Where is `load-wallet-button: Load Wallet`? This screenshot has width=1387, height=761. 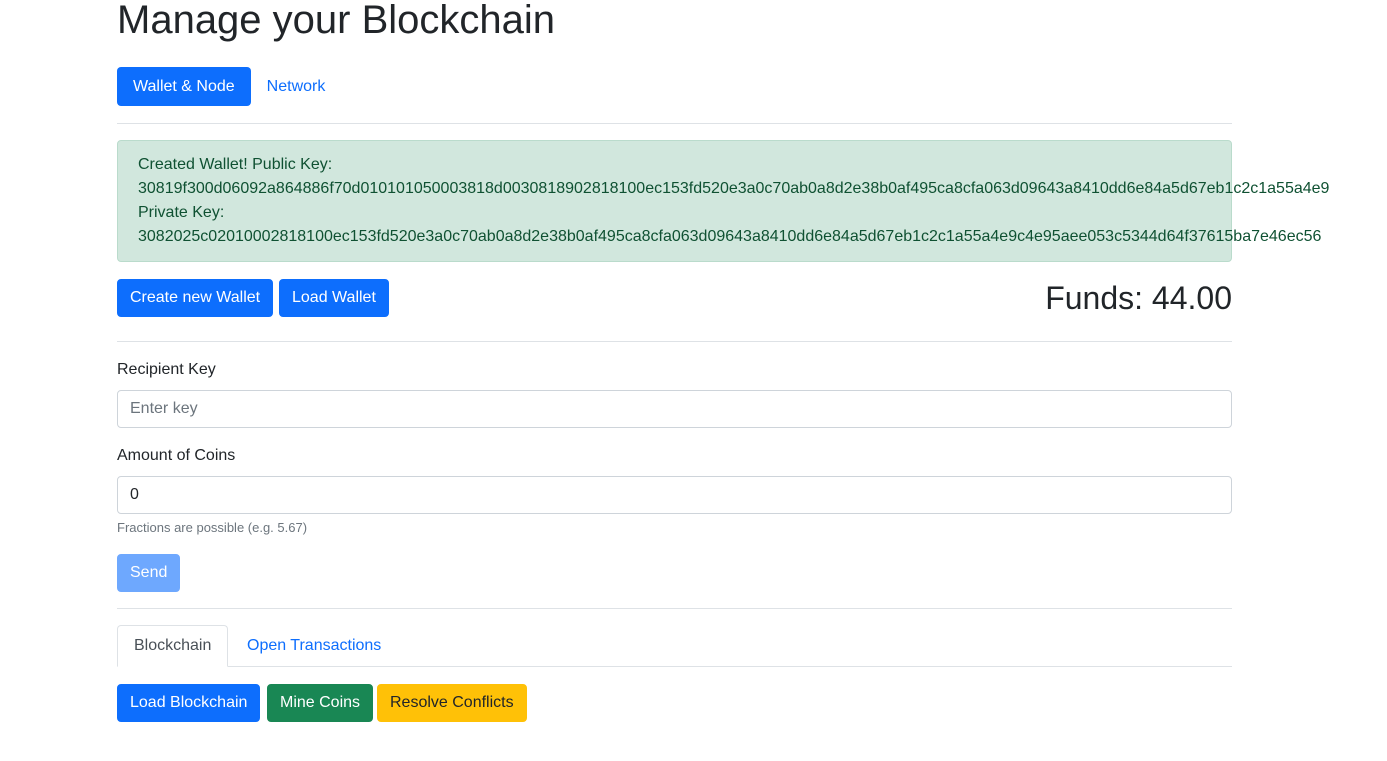 load-wallet-button: Load Wallet is located at coordinates (334, 298).